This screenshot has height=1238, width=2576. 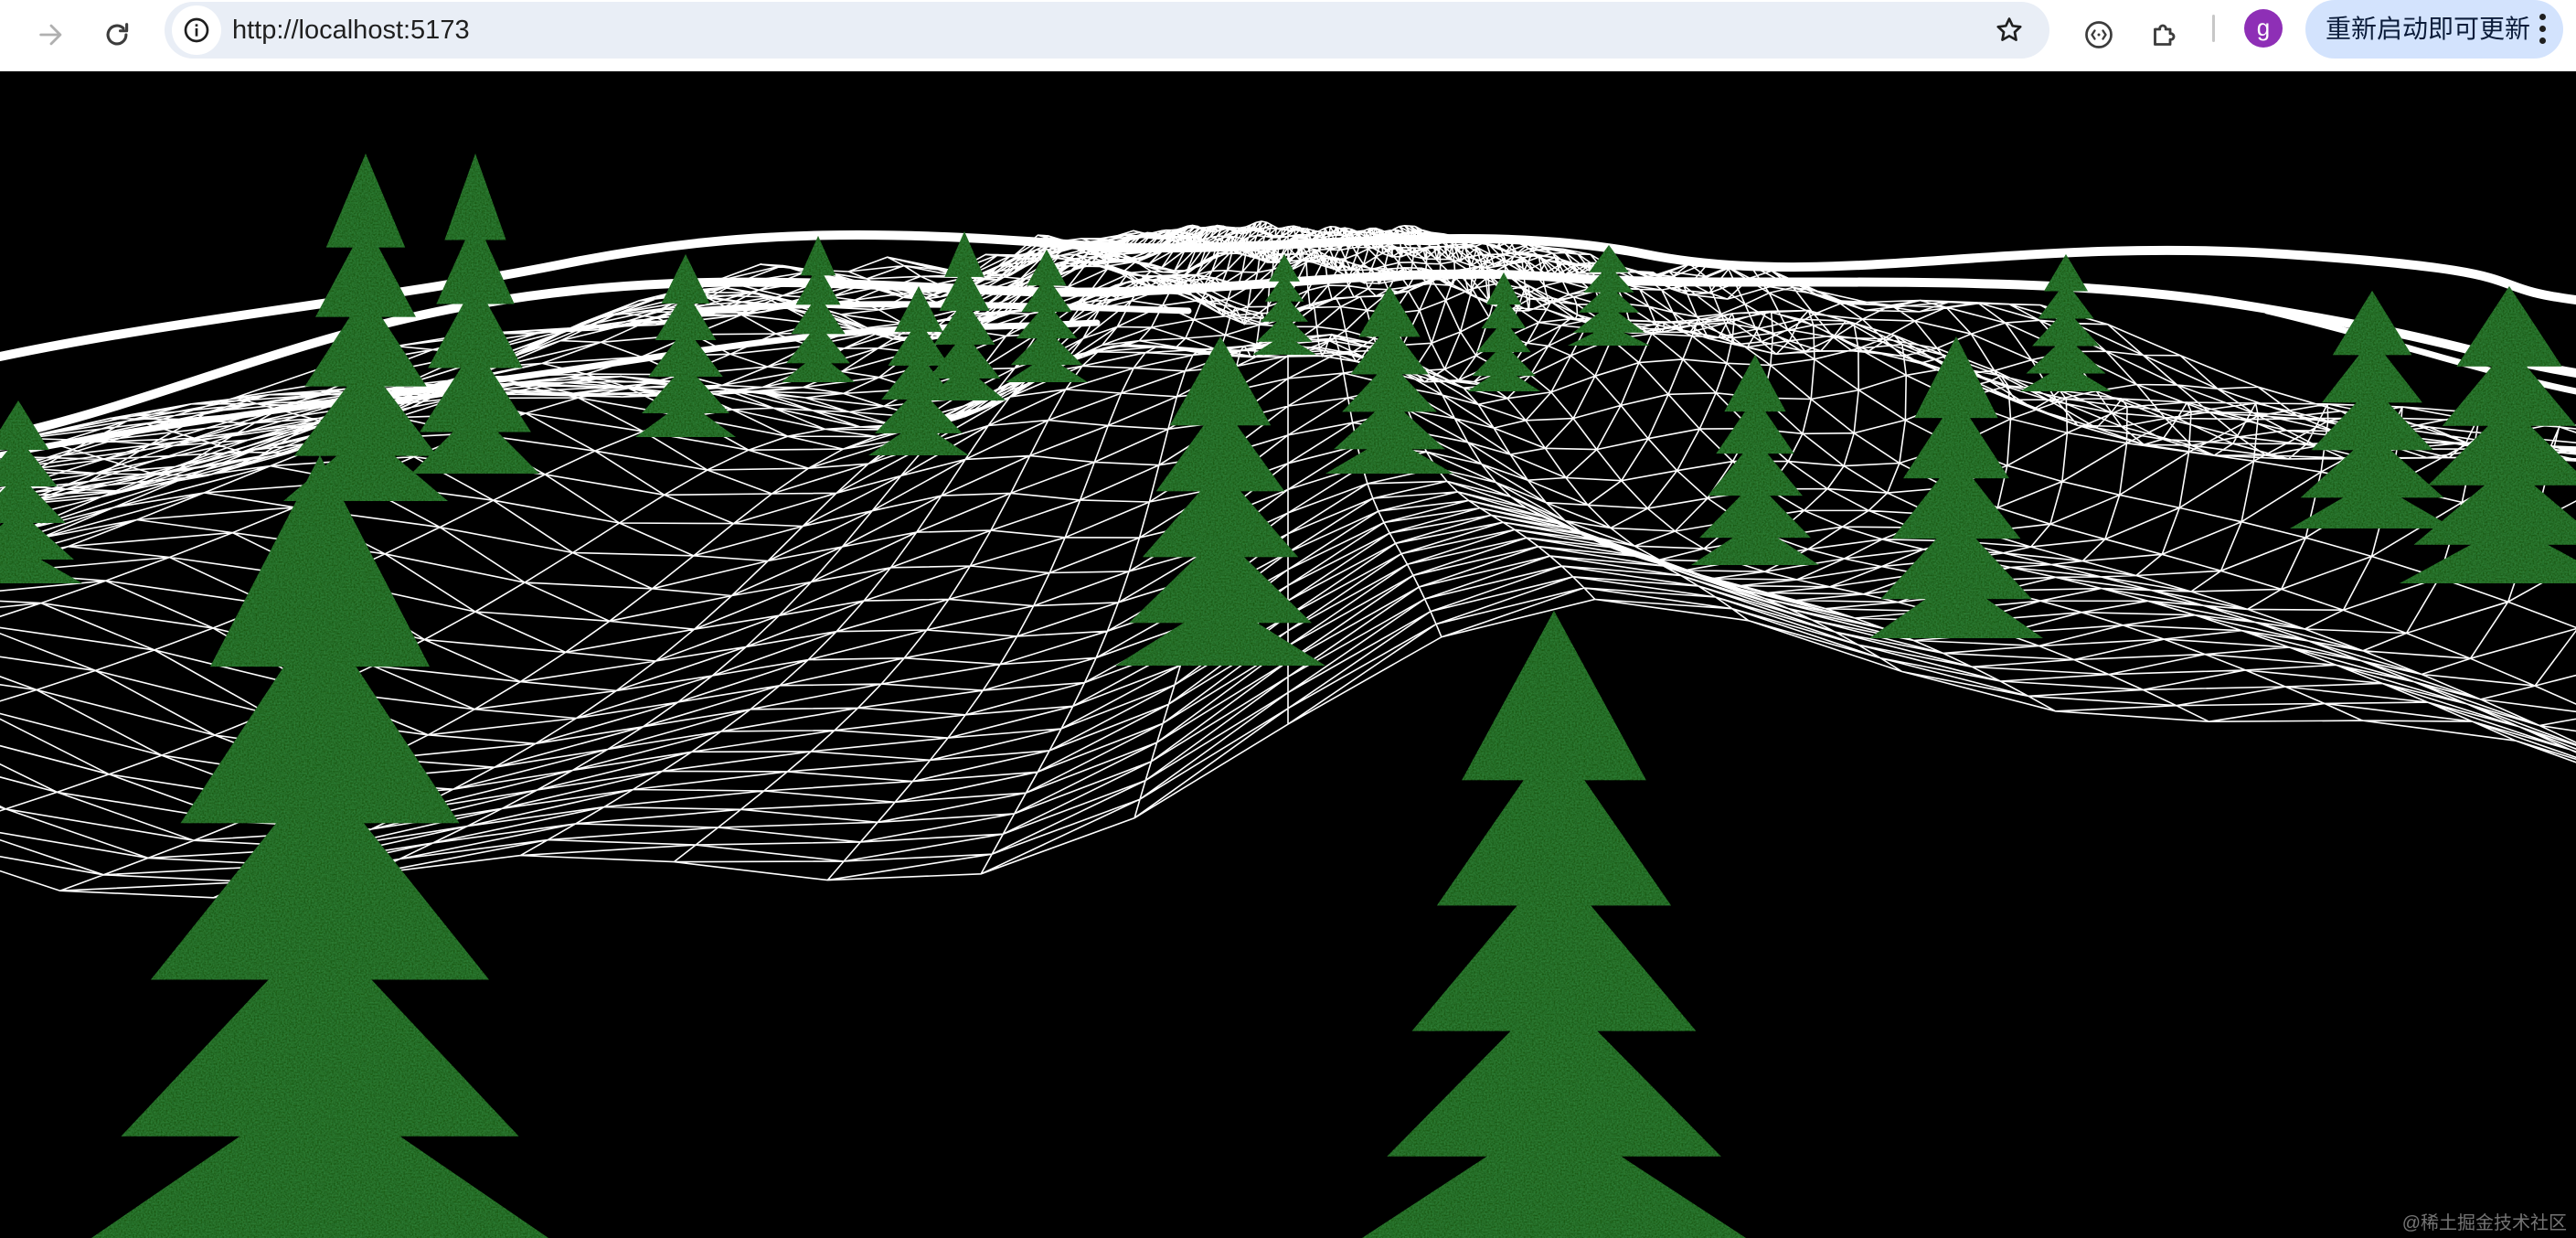 I want to click on update-restart-button: 重新启动即可更新, so click(x=2434, y=29).